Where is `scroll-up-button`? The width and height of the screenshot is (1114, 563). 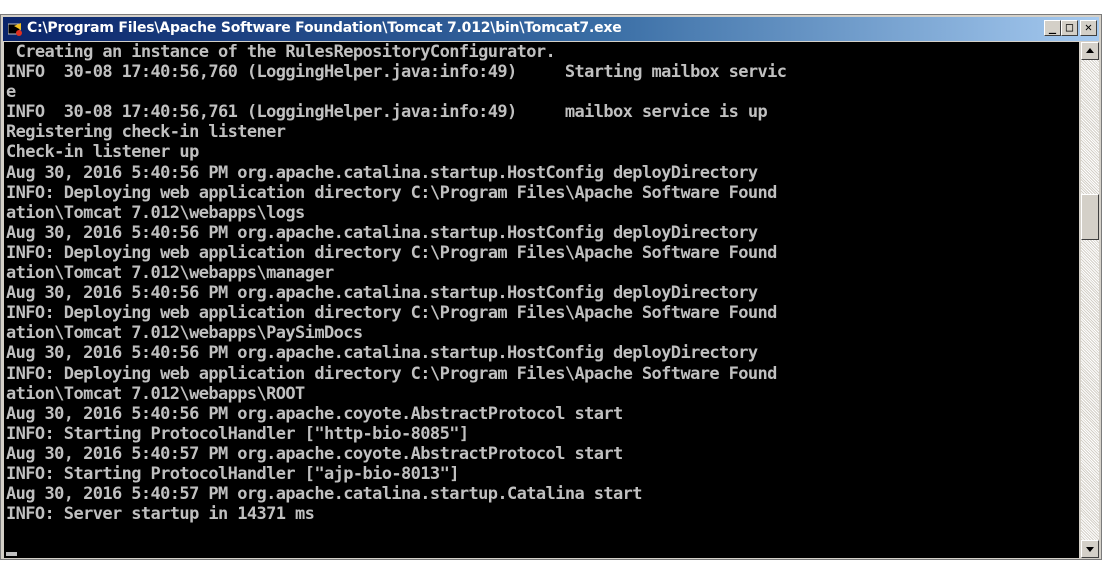 scroll-up-button is located at coordinates (1090, 51).